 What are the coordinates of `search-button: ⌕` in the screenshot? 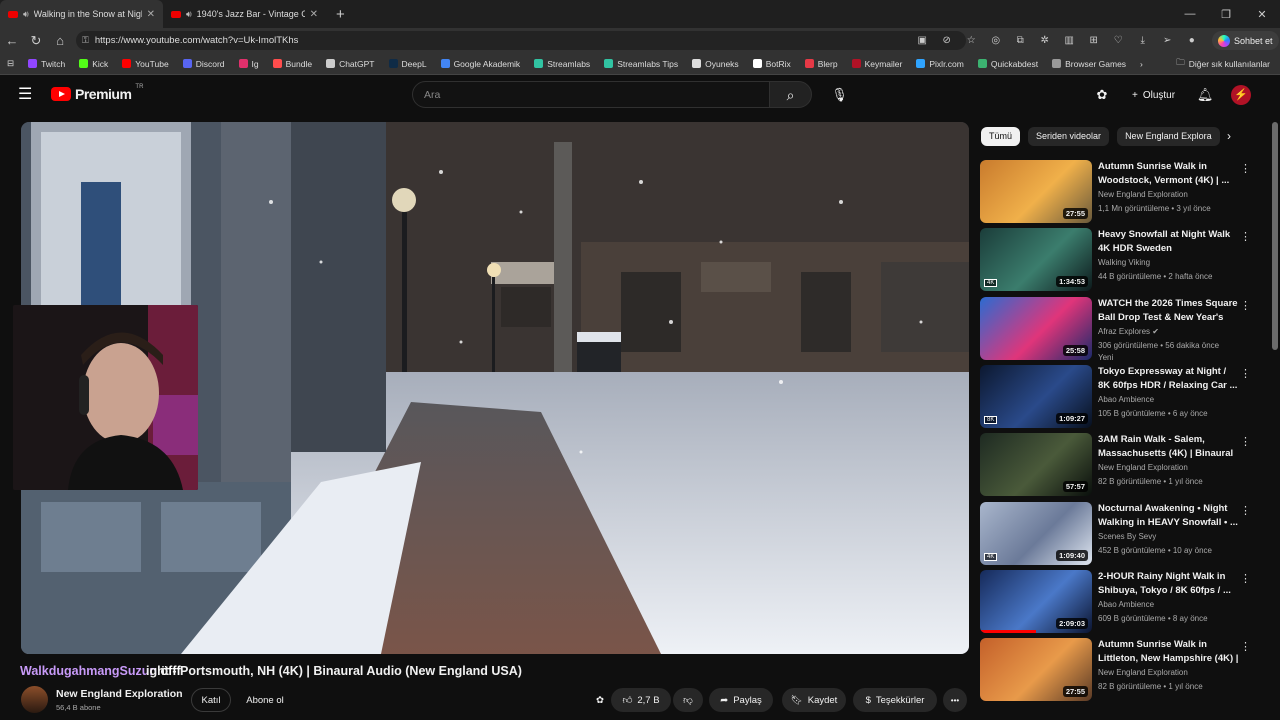 It's located at (790, 94).